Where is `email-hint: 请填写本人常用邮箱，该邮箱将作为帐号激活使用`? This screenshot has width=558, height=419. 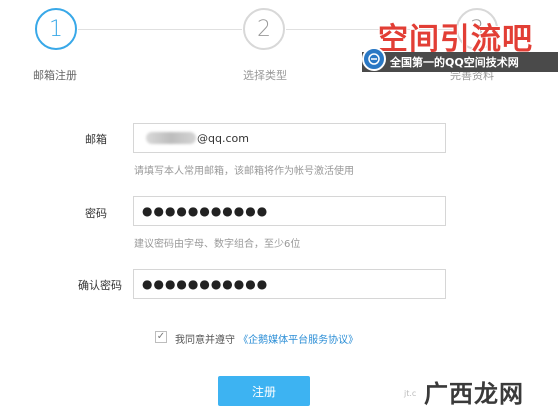
email-hint: 请填写本人常用邮箱，该邮箱将作为帐号激活使用 is located at coordinates (244, 171).